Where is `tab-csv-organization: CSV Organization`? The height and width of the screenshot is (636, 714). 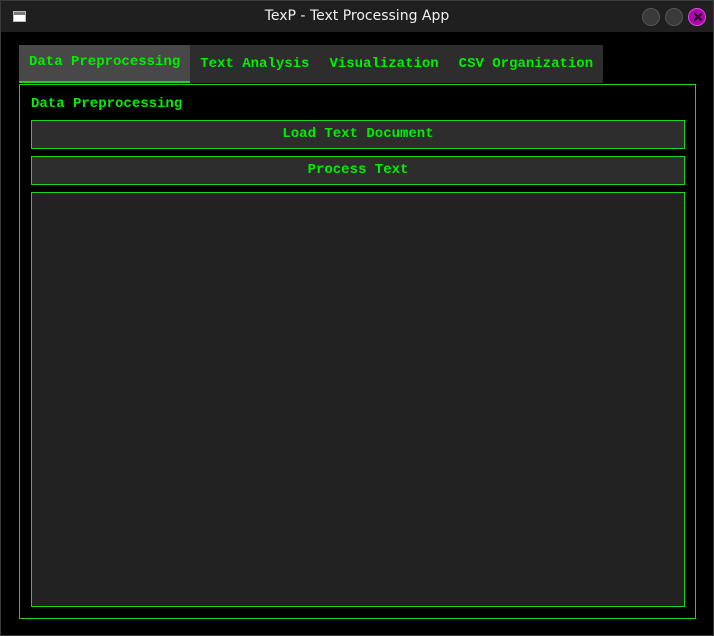 tab-csv-organization: CSV Organization is located at coordinates (526, 64).